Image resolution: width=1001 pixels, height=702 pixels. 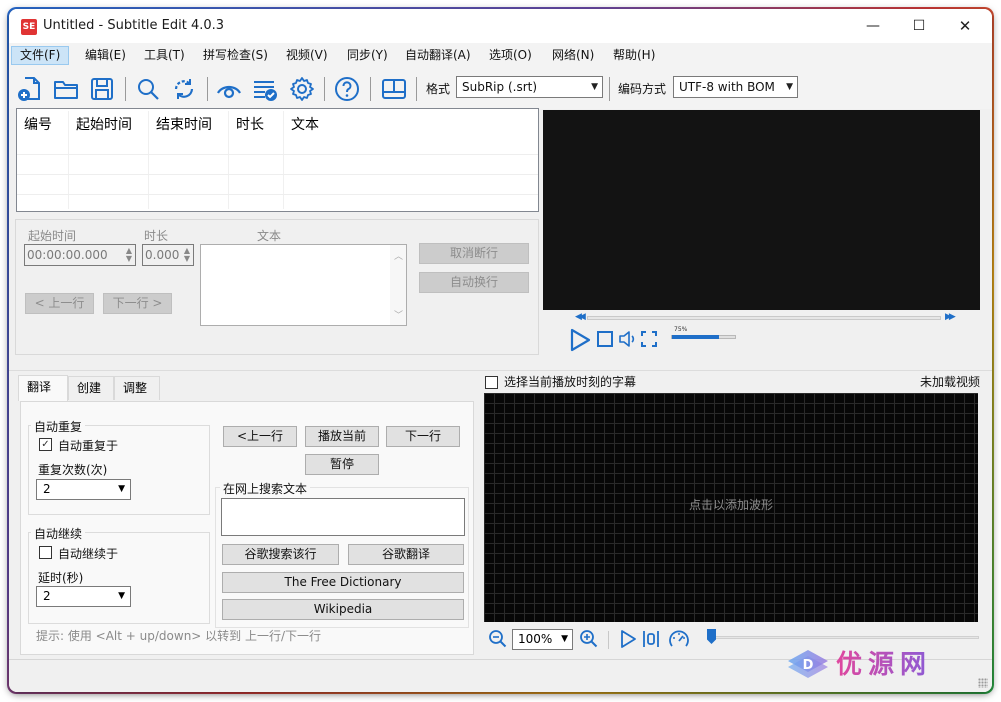 I want to click on auto-continue-checkbox, so click(x=45, y=552).